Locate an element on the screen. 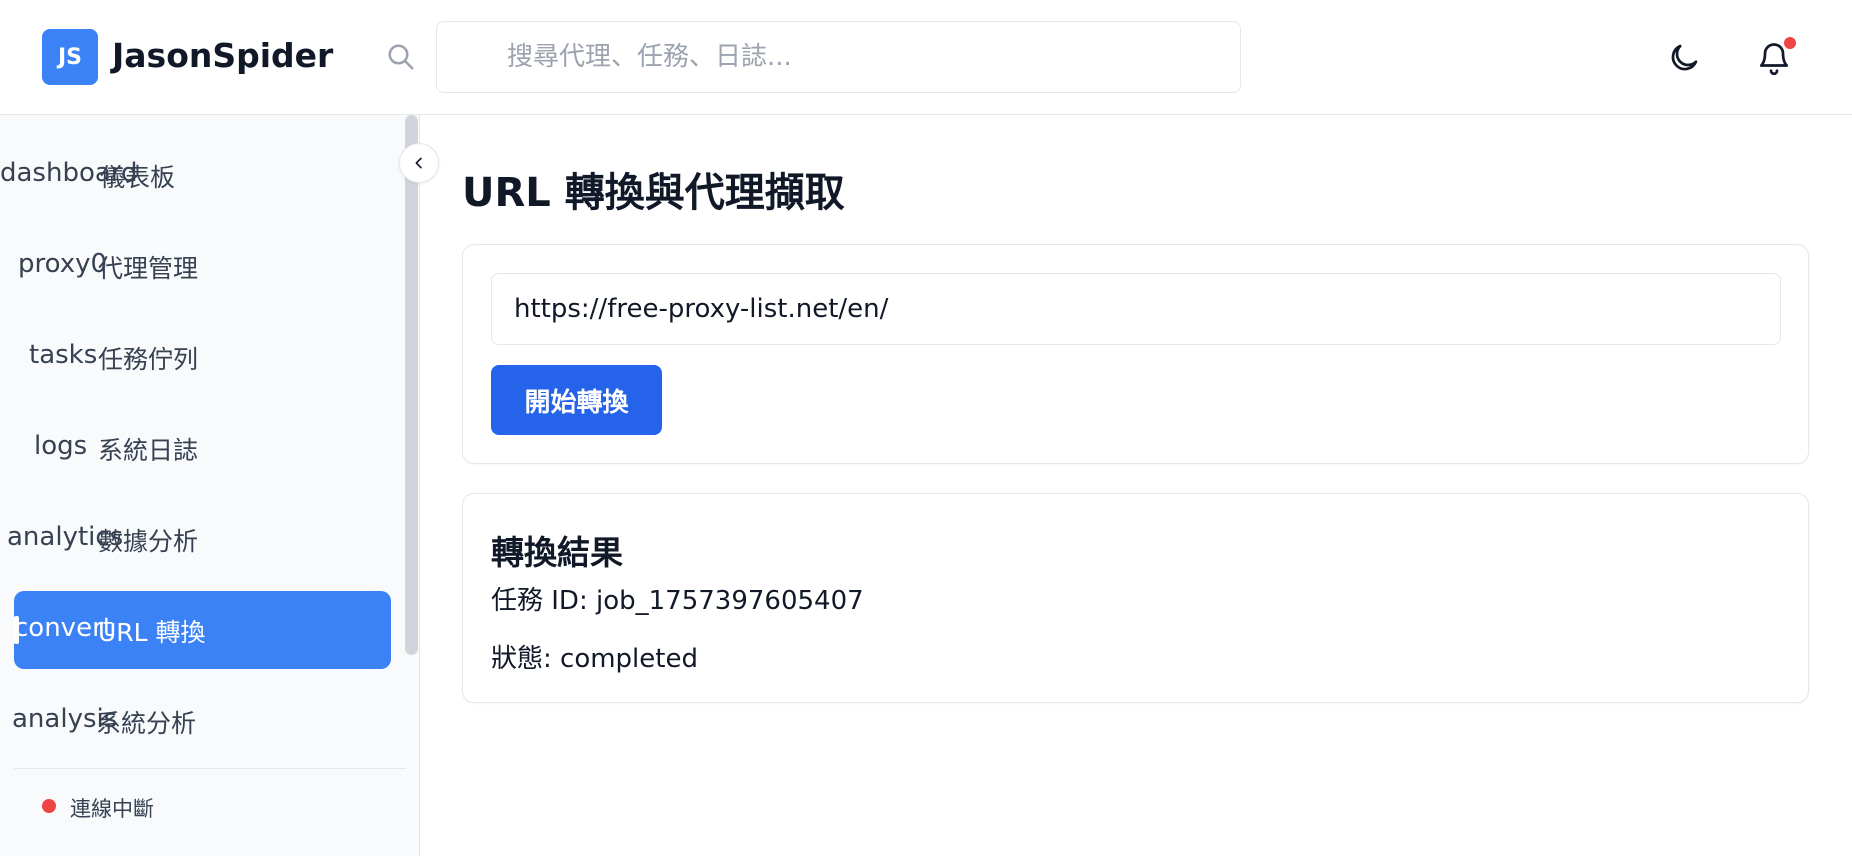 The image size is (1852, 856). sidebar-divider is located at coordinates (210, 768).